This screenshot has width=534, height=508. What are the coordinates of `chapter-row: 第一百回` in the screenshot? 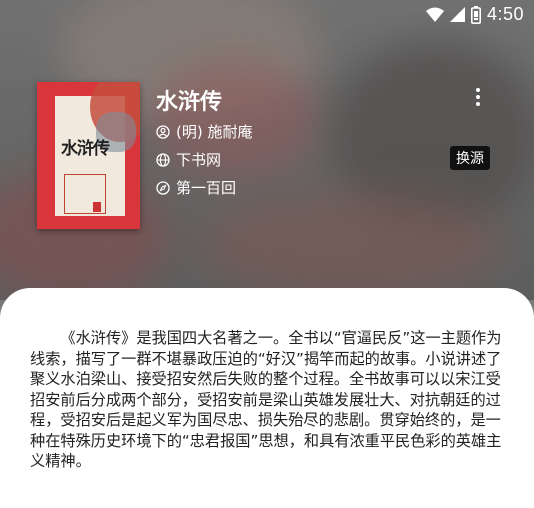 It's located at (196, 187).